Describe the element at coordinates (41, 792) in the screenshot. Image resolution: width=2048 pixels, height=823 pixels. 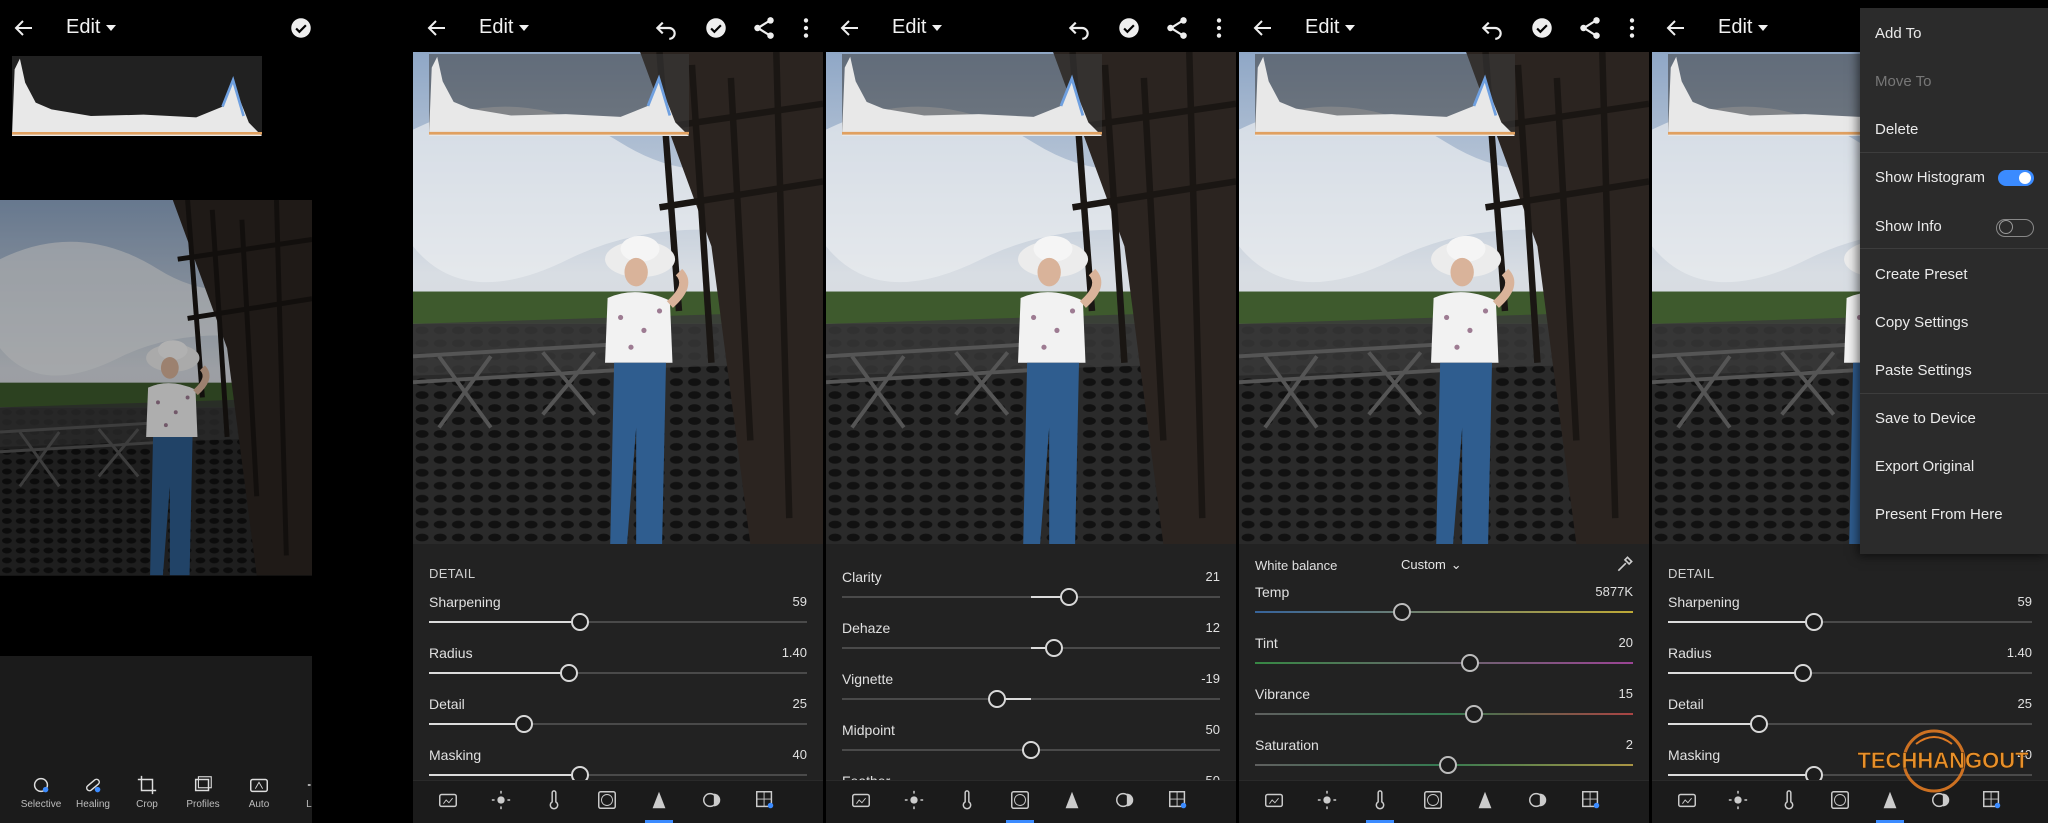
I see `nav-selective: Selective` at that location.